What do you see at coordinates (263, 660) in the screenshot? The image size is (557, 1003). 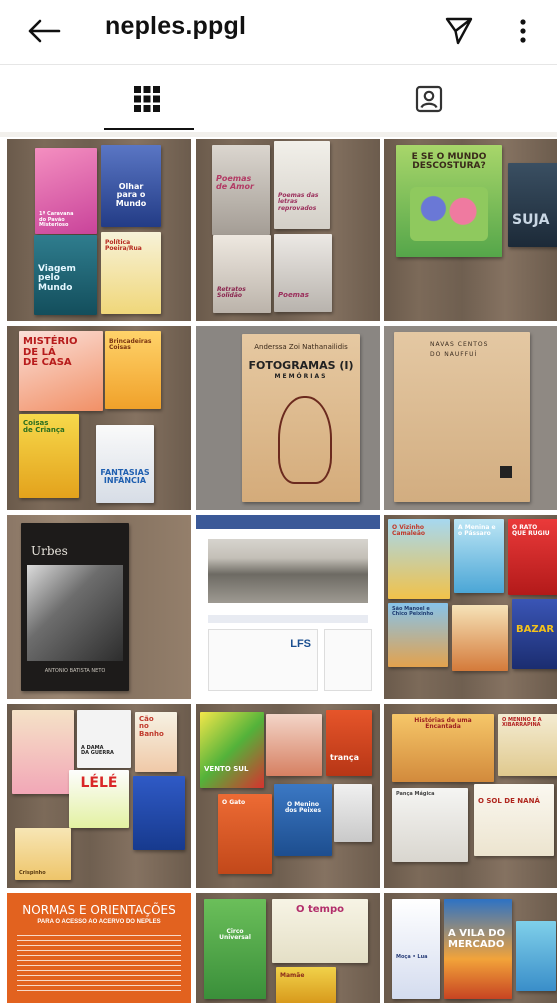 I see `post-preview: LFS` at bounding box center [263, 660].